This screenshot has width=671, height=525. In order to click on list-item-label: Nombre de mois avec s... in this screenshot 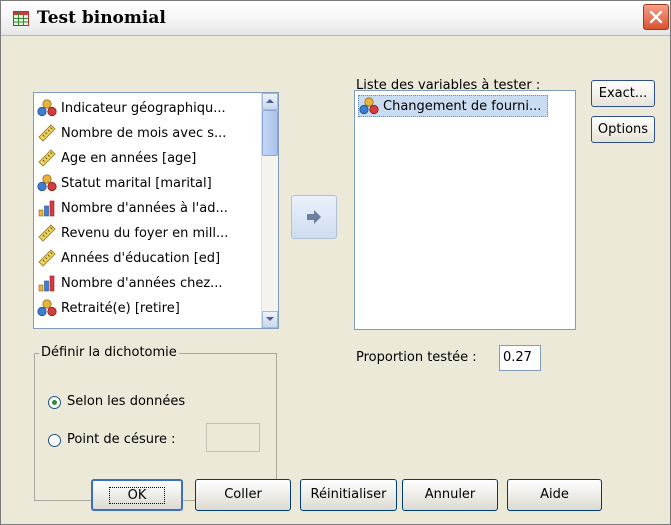, I will do `click(144, 133)`.